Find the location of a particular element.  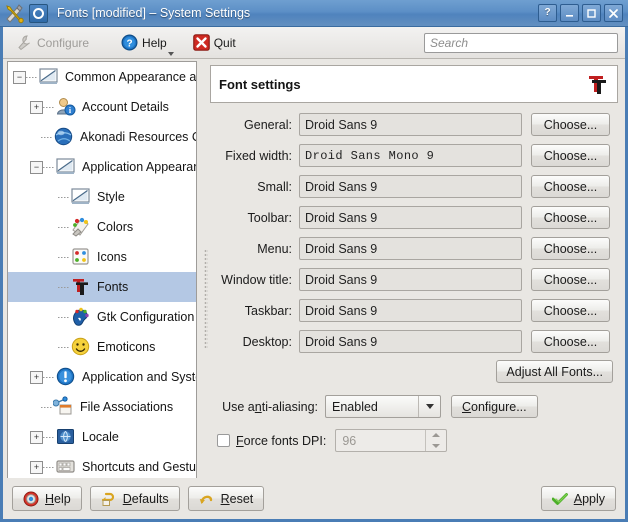

help-icon: ? is located at coordinates (547, 12).